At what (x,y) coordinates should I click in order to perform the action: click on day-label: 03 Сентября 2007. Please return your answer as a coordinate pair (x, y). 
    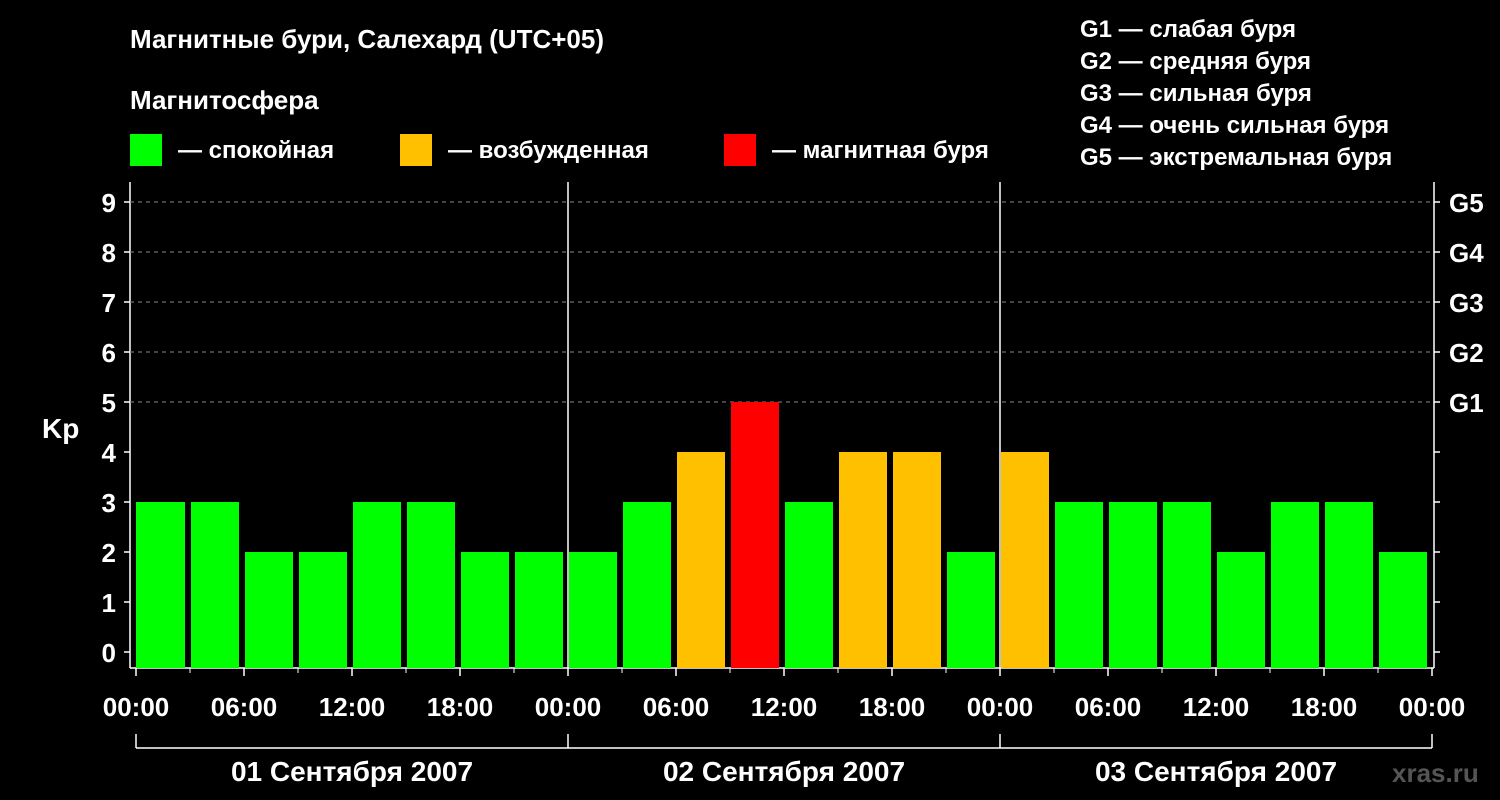
    Looking at the image, I should click on (1216, 771).